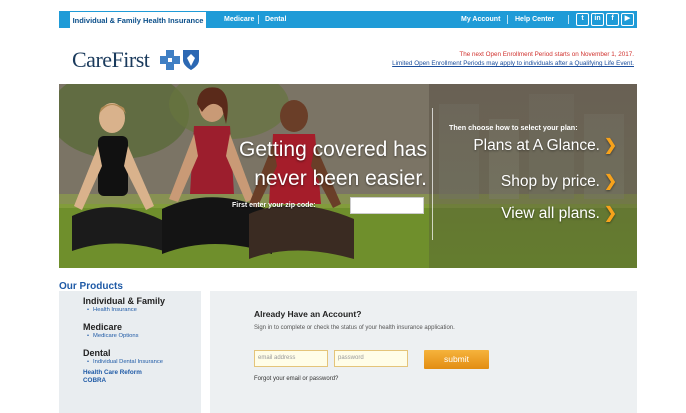  I want to click on nav-help-center: Help Center, so click(534, 19).